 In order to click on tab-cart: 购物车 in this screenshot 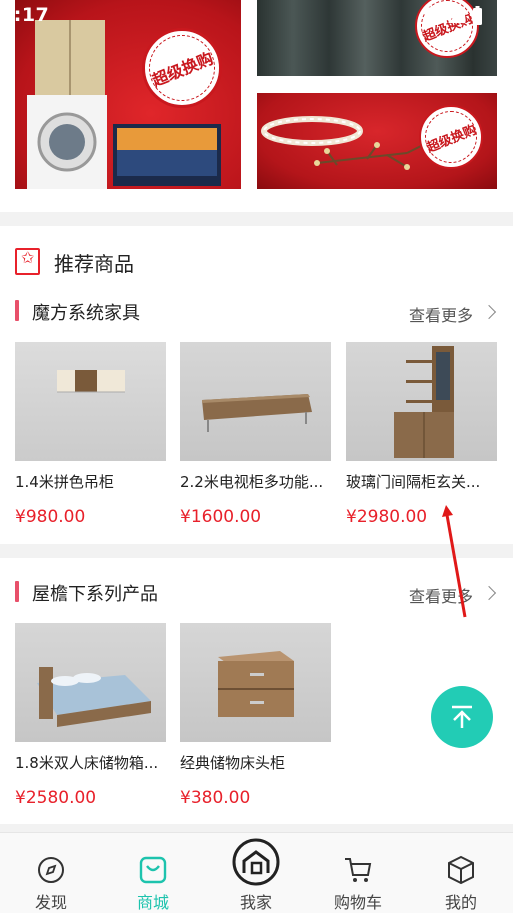, I will do `click(358, 873)`.